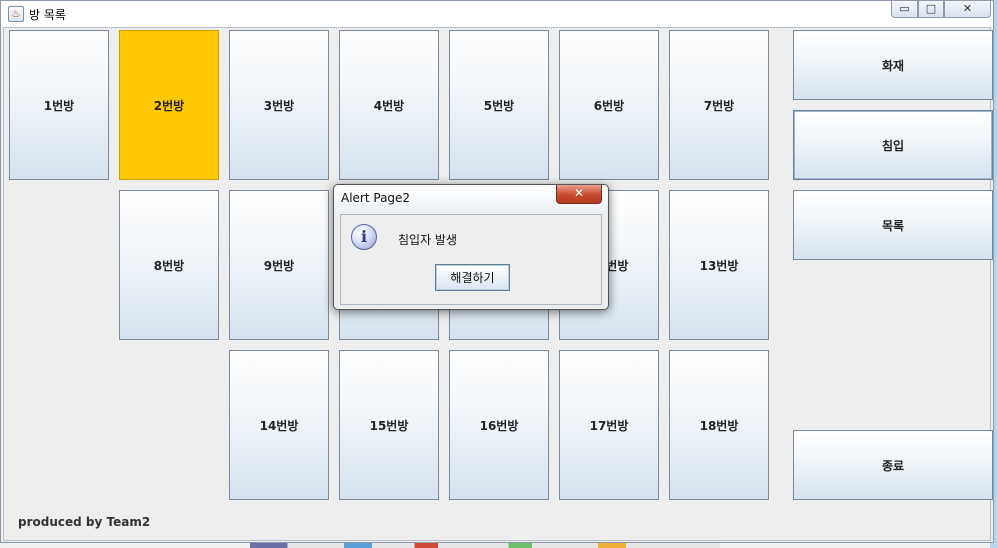 The image size is (997, 548). What do you see at coordinates (579, 194) in the screenshot?
I see `dialog-close-button: ✕` at bounding box center [579, 194].